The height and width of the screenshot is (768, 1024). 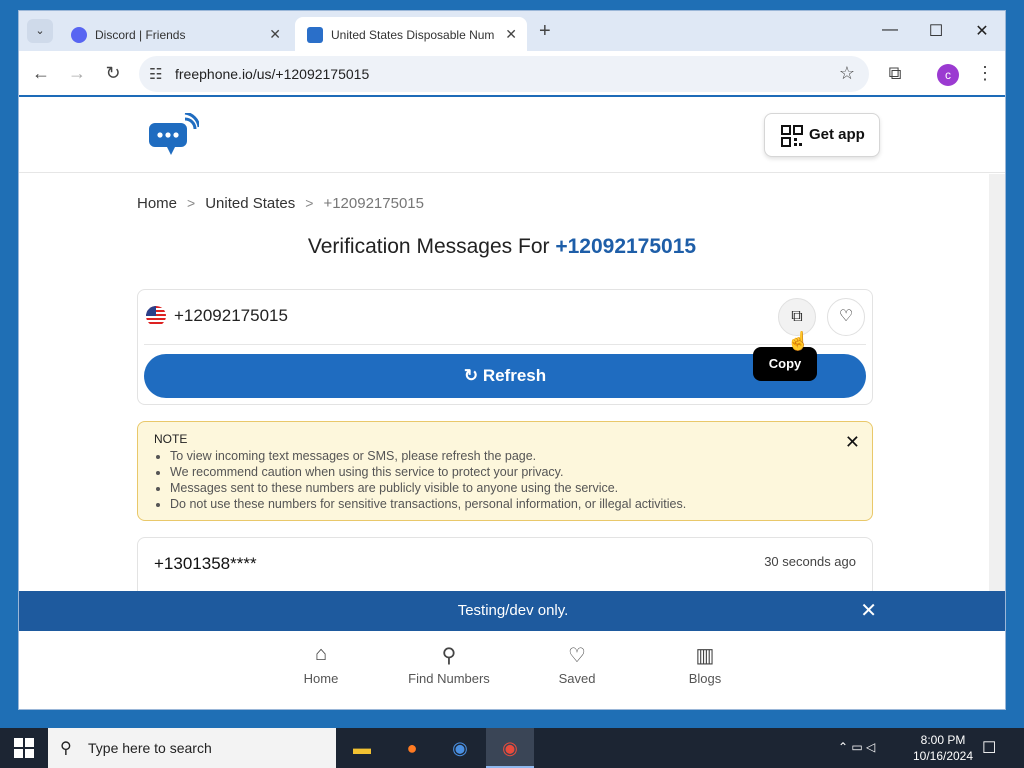 I want to click on chevron-down-icon: ⌄, so click(x=40, y=31).